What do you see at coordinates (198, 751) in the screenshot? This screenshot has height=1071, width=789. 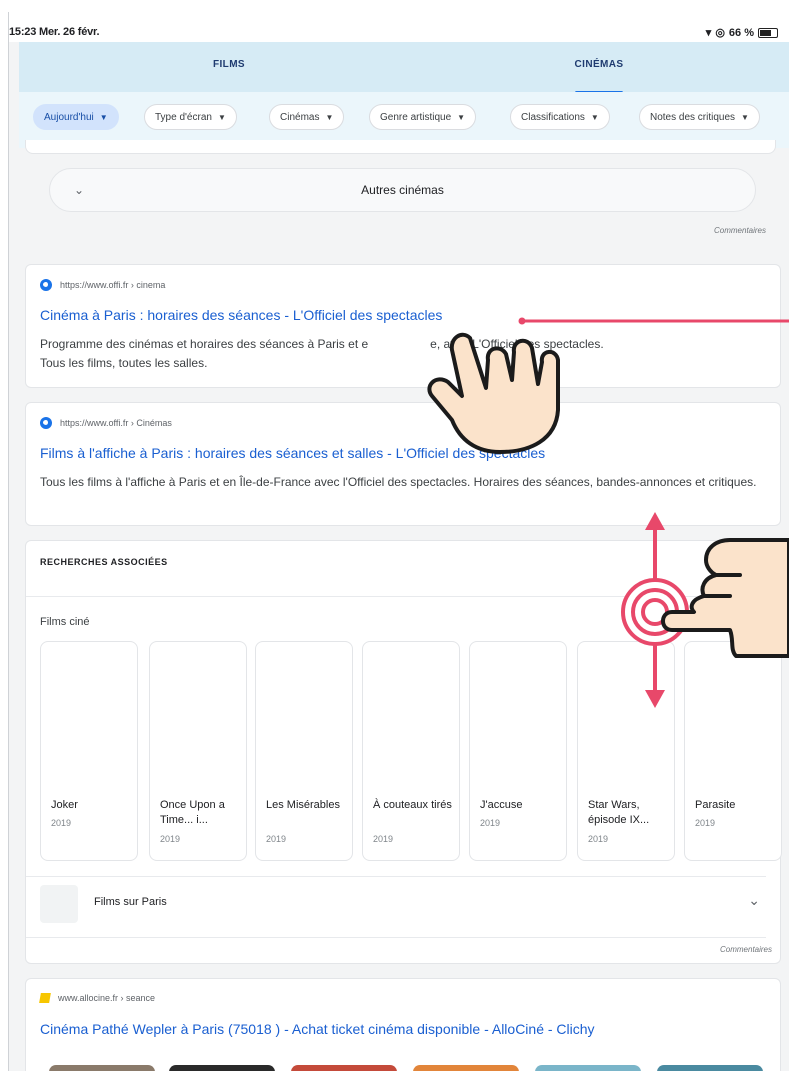 I see `movie-card: Once Upon a Time... i... 2019` at bounding box center [198, 751].